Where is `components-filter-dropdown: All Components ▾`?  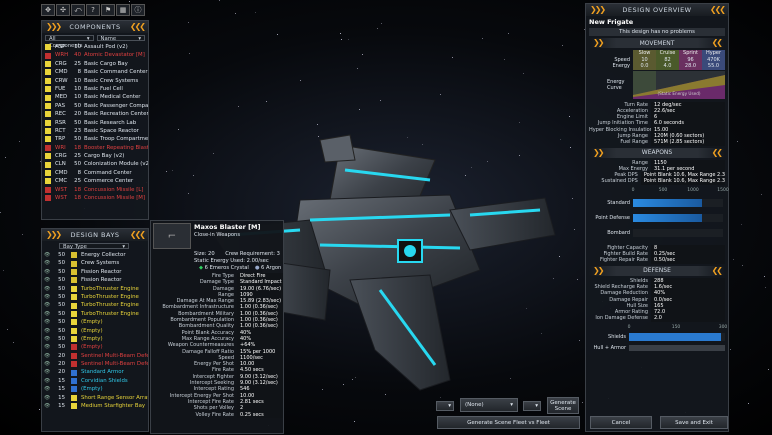
components-filter-dropdown: All Components ▾ is located at coordinates (69, 42).